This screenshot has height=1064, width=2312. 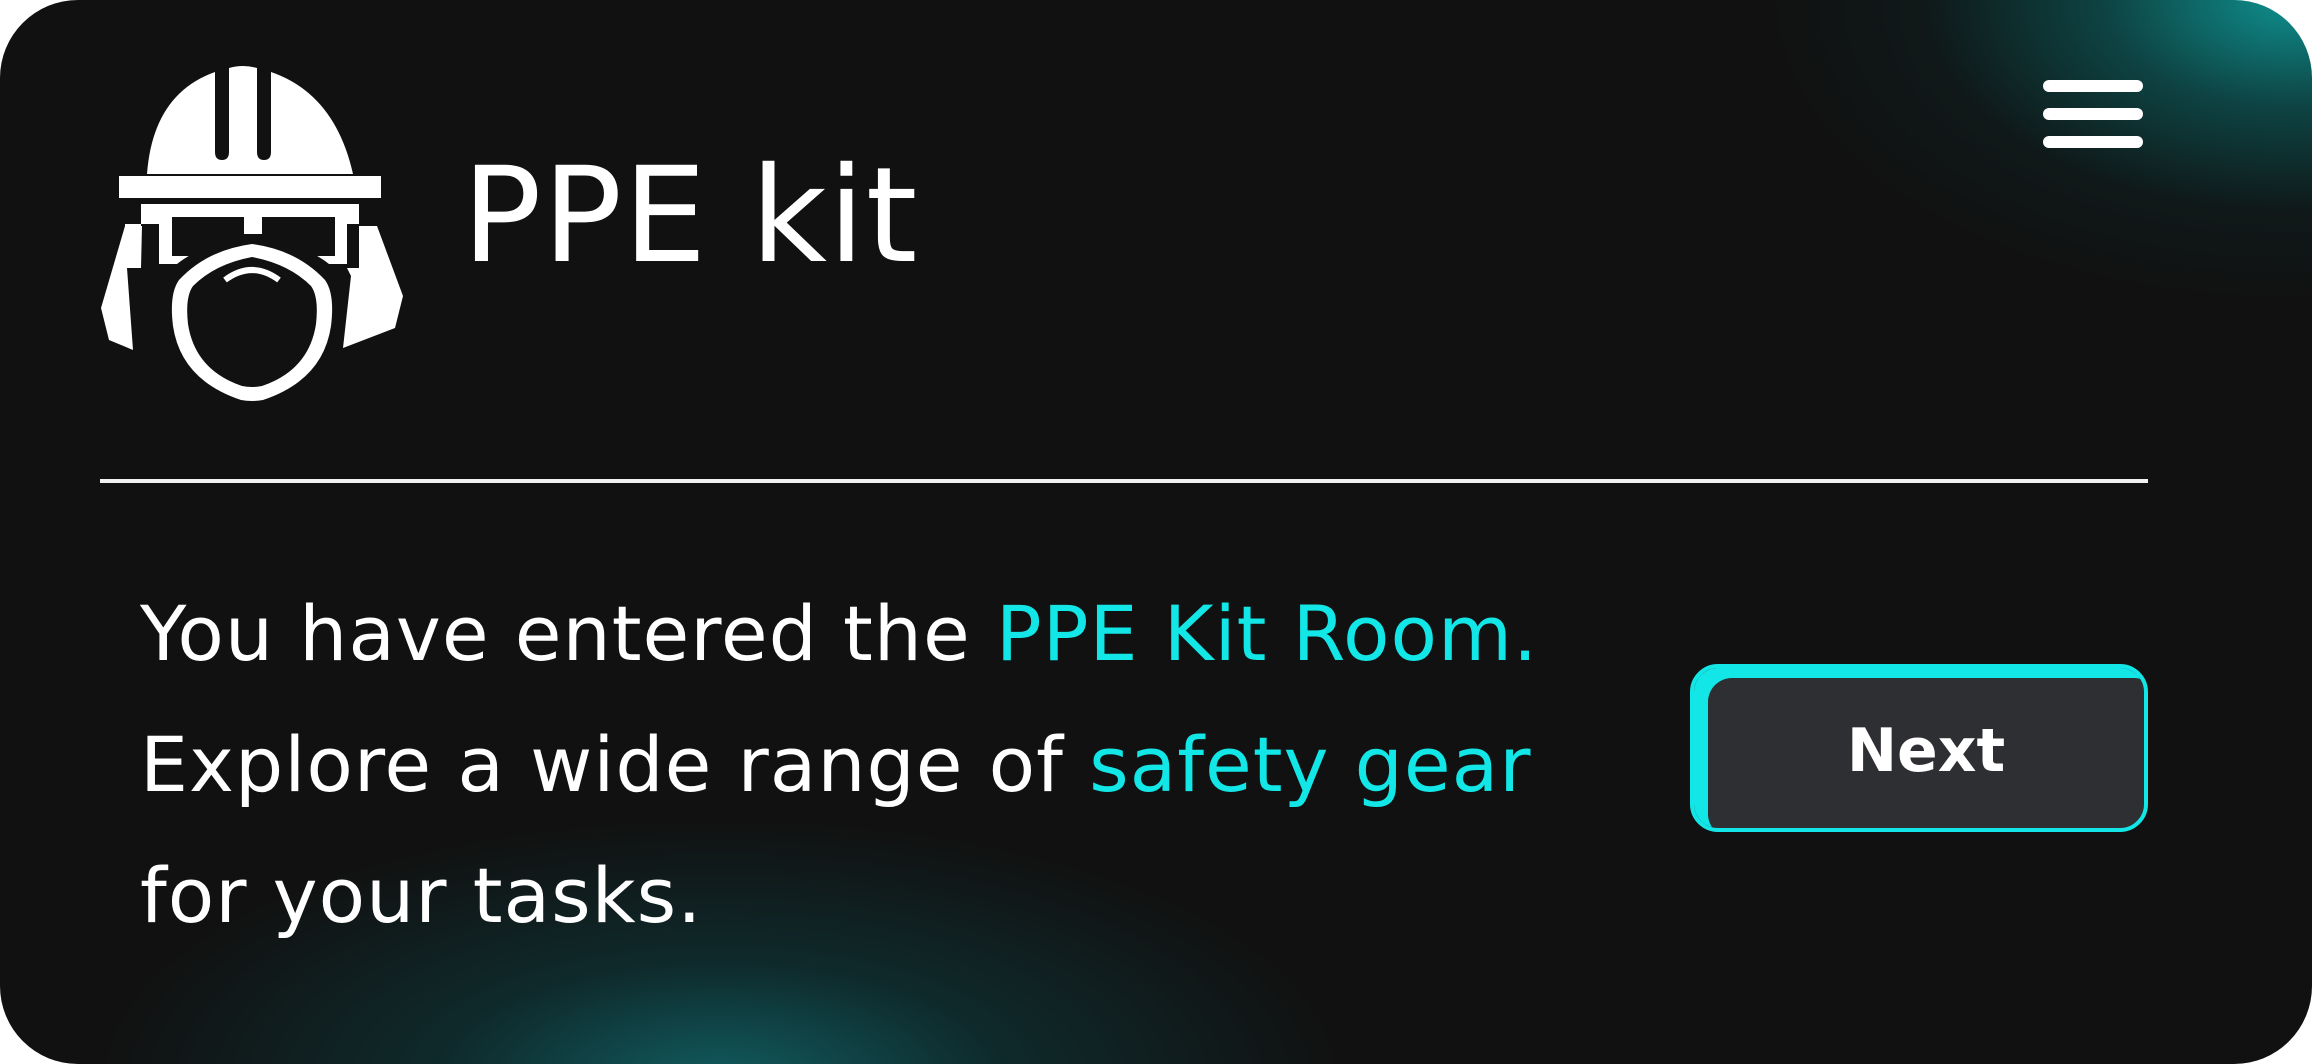 What do you see at coordinates (1124, 481) in the screenshot?
I see `divider` at bounding box center [1124, 481].